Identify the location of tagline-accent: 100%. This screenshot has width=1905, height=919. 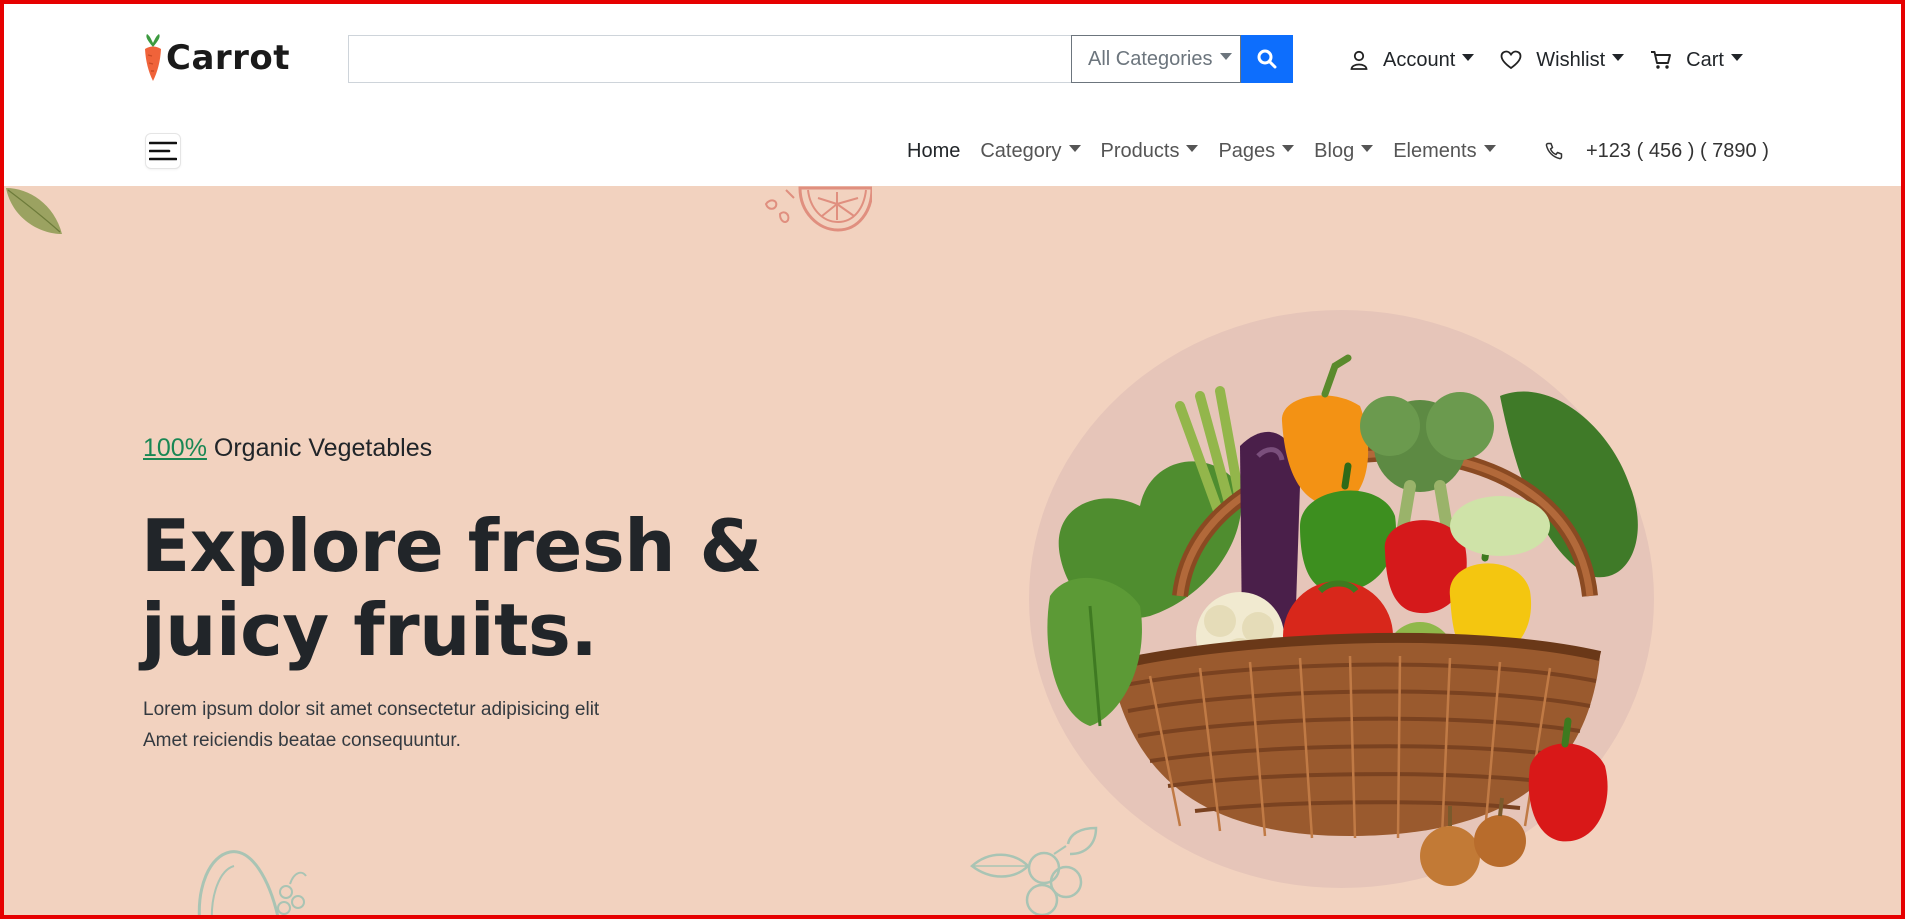
(175, 448).